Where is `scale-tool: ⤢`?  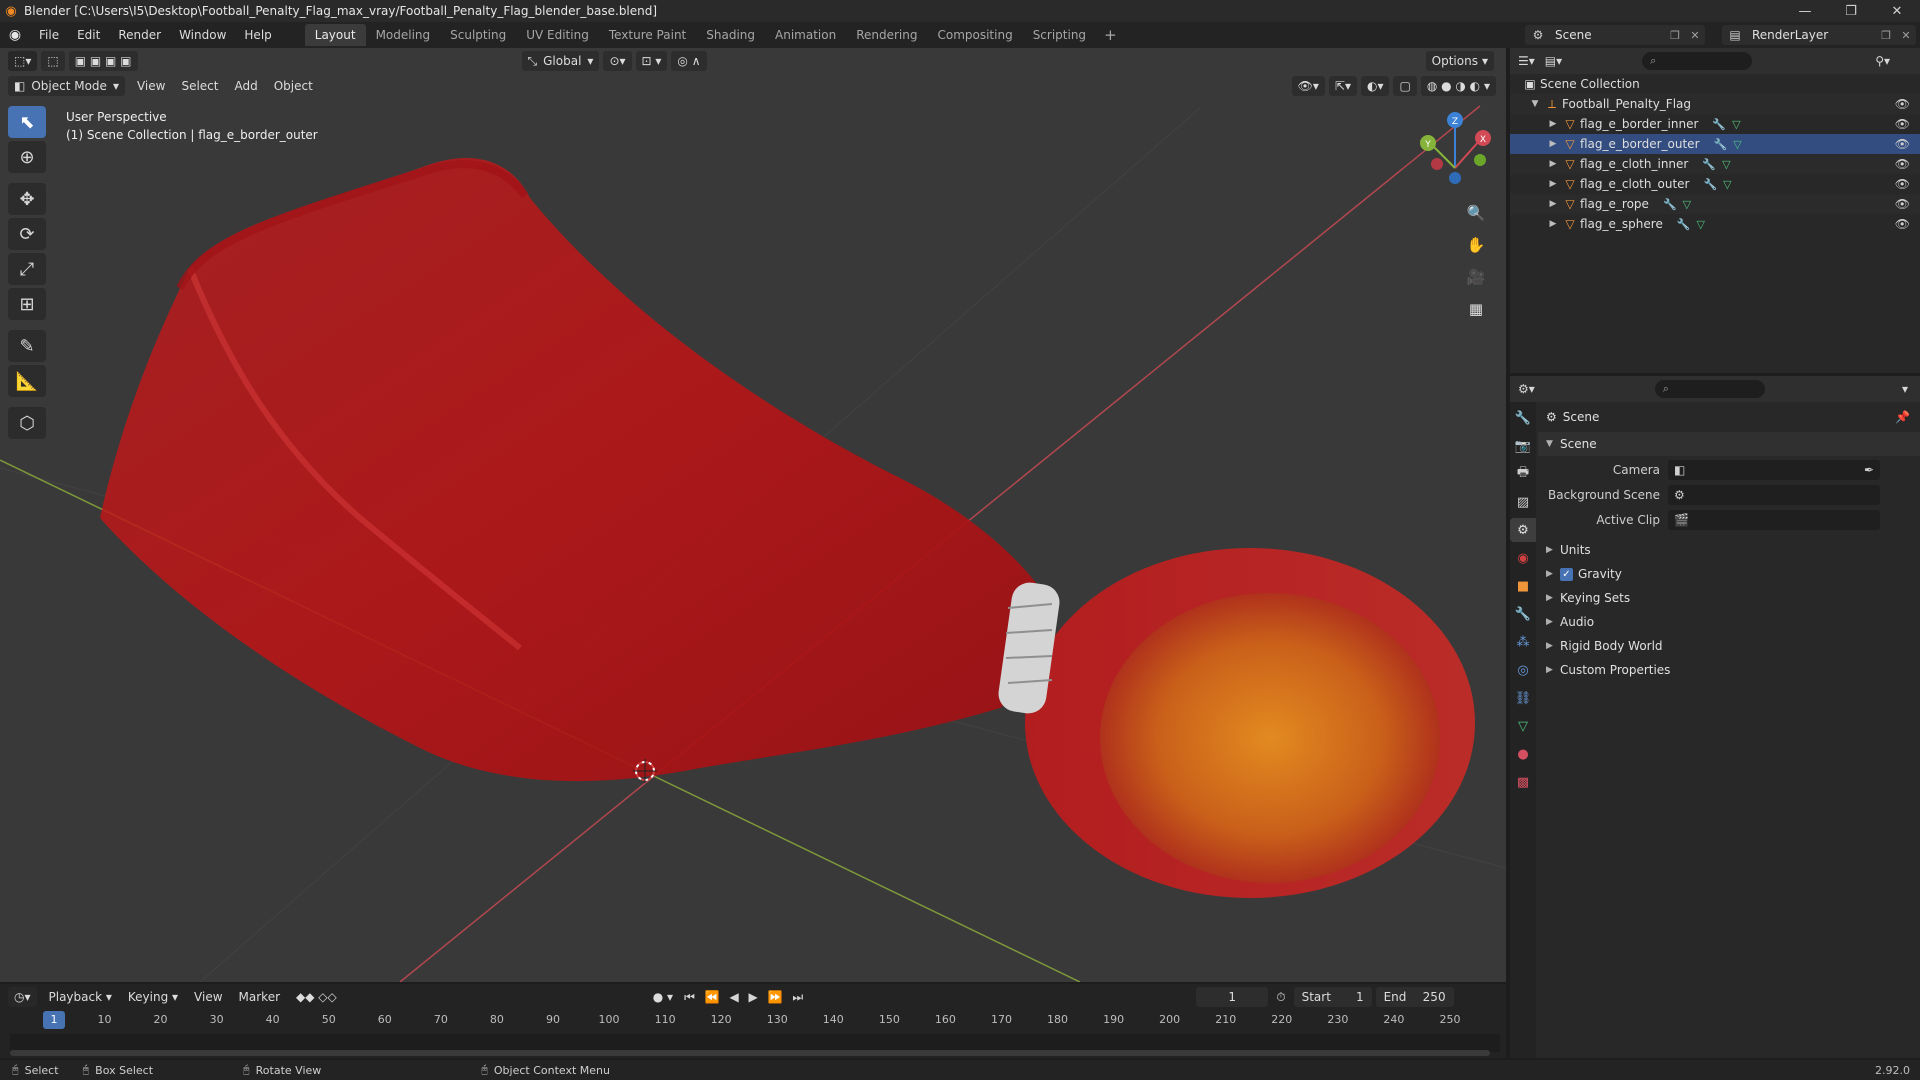 scale-tool: ⤢ is located at coordinates (27, 269).